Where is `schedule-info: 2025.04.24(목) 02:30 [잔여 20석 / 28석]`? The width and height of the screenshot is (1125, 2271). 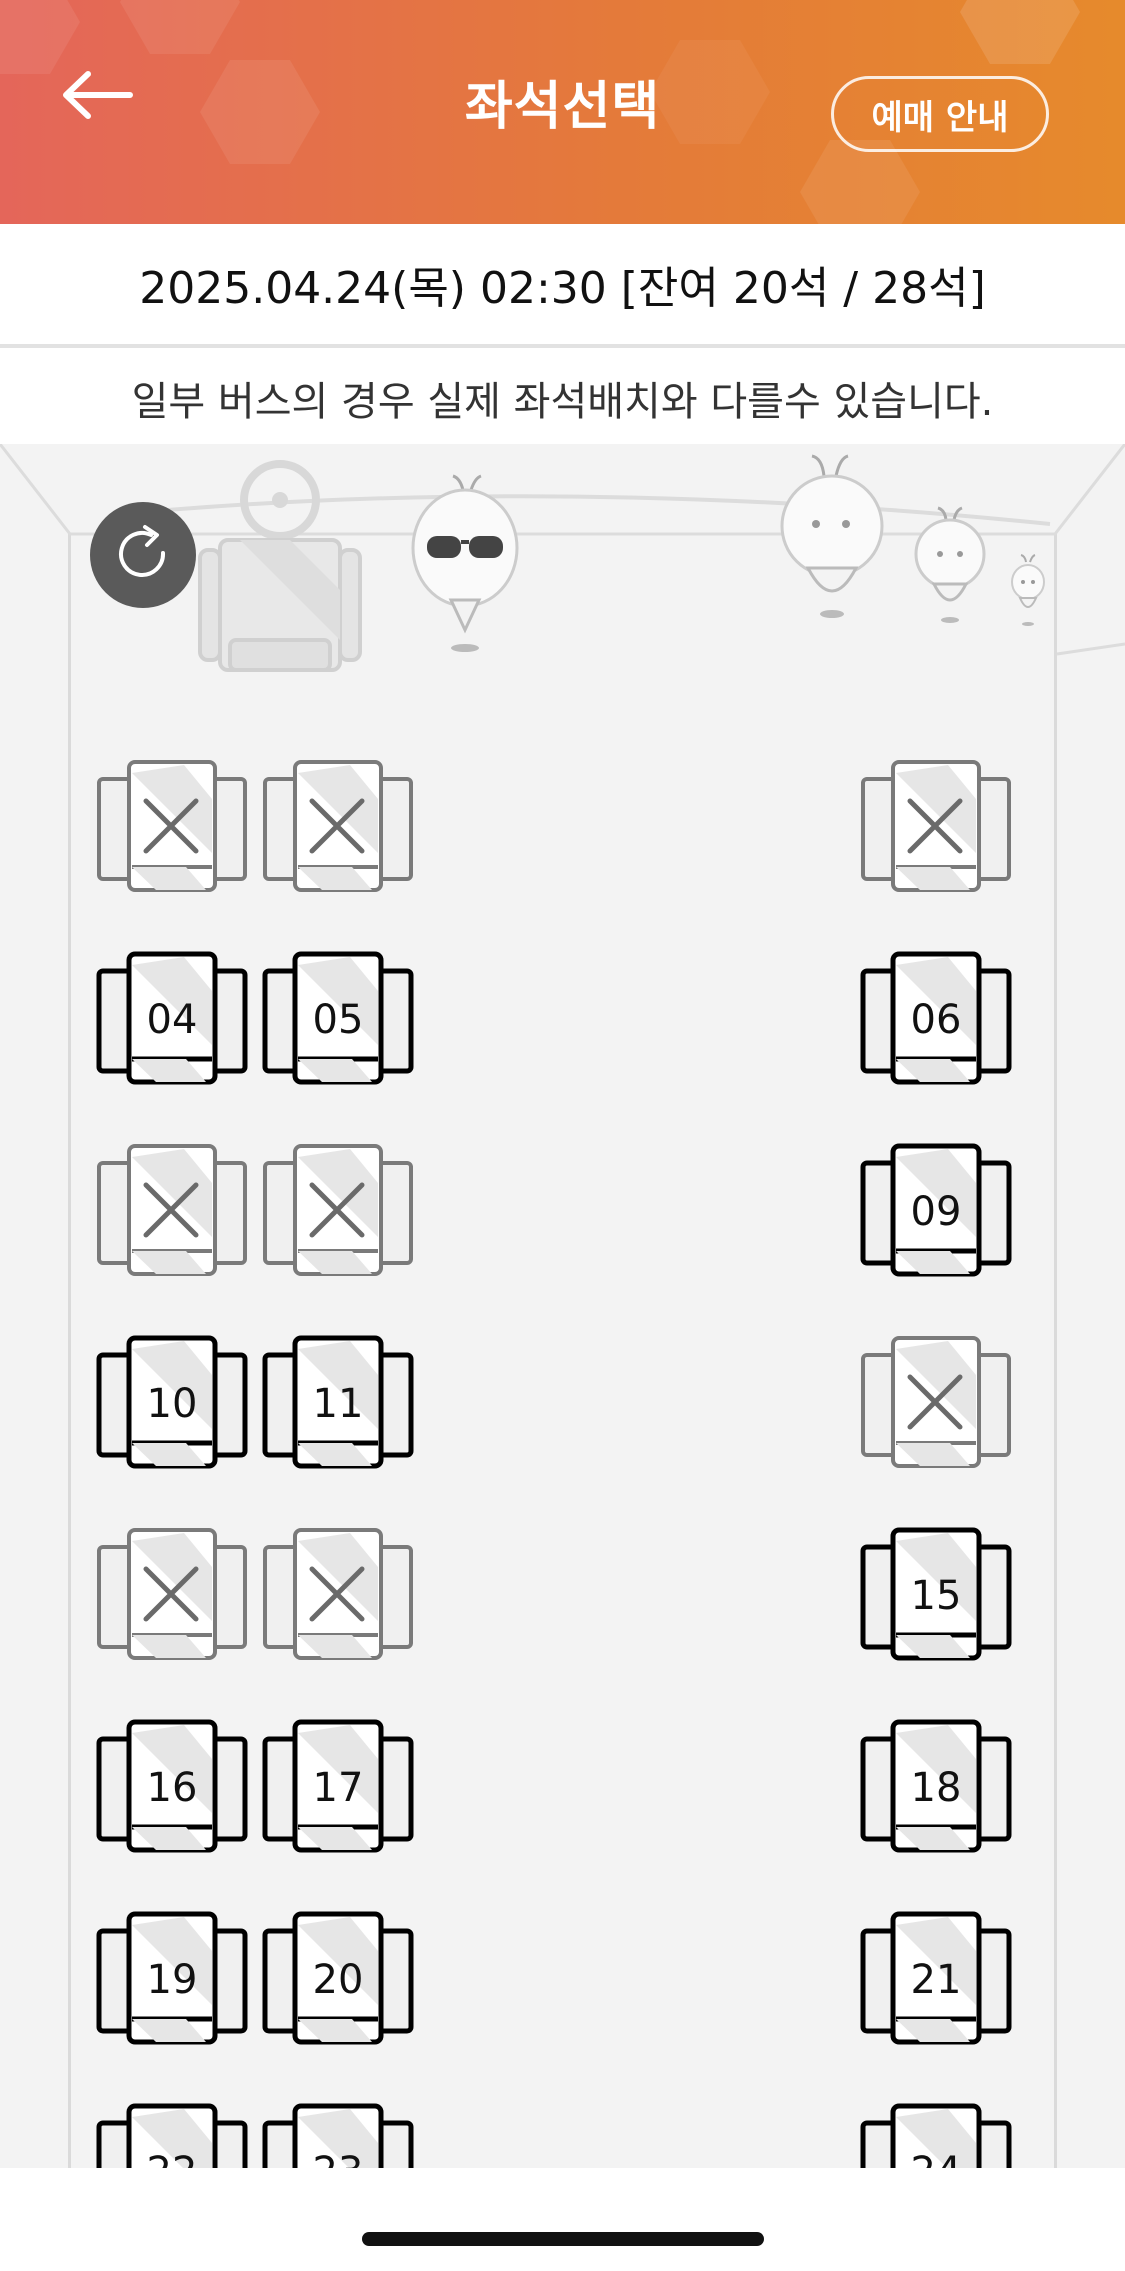 schedule-info: 2025.04.24(목) 02:30 [잔여 20석 / 28석] is located at coordinates (562, 286).